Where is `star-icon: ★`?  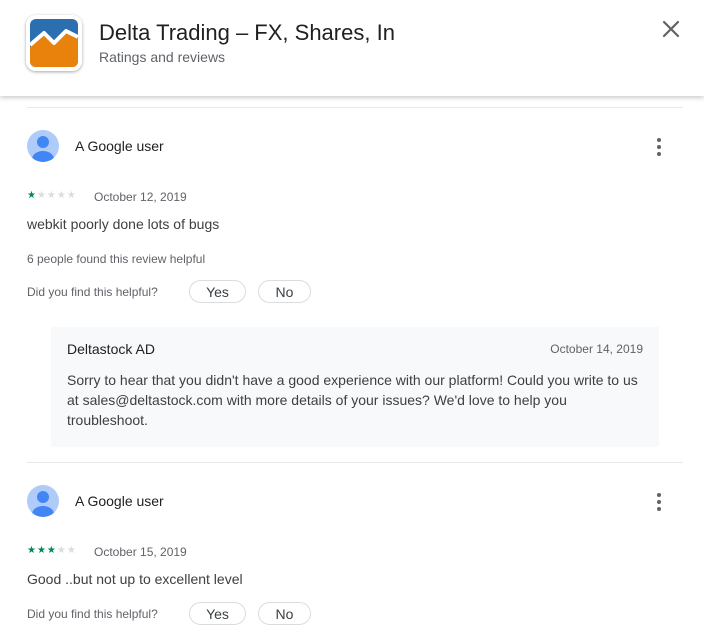 star-icon: ★ is located at coordinates (32, 195).